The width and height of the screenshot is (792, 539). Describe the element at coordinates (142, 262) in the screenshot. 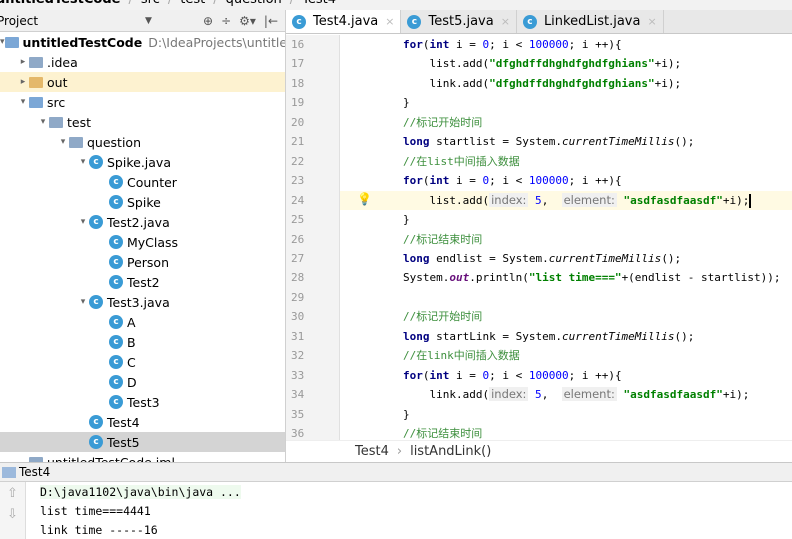

I see `tree-item: c Person` at that location.